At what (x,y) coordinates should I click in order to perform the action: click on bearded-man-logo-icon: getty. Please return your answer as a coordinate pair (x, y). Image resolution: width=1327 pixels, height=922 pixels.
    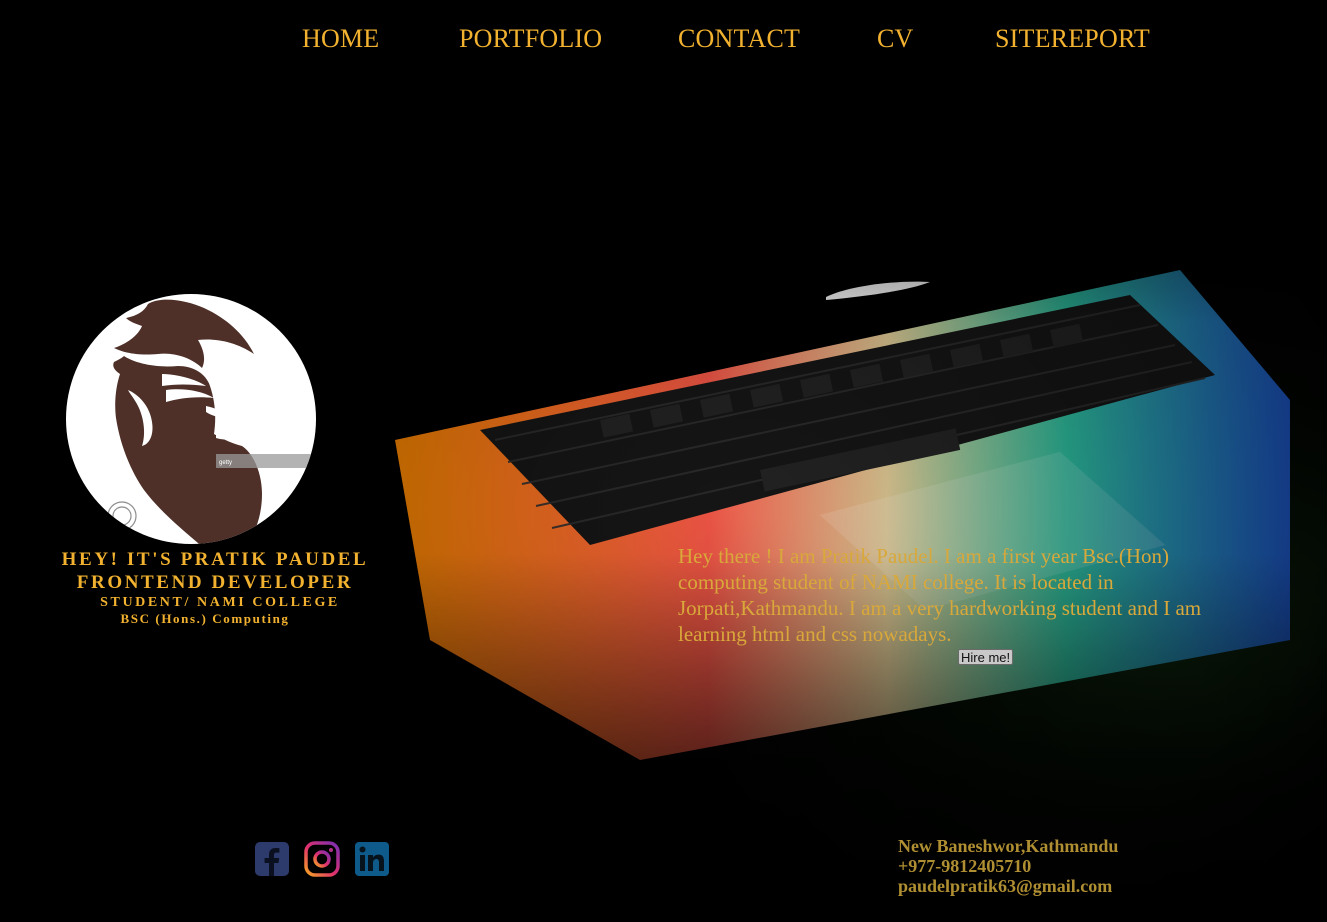
    Looking at the image, I should click on (211, 421).